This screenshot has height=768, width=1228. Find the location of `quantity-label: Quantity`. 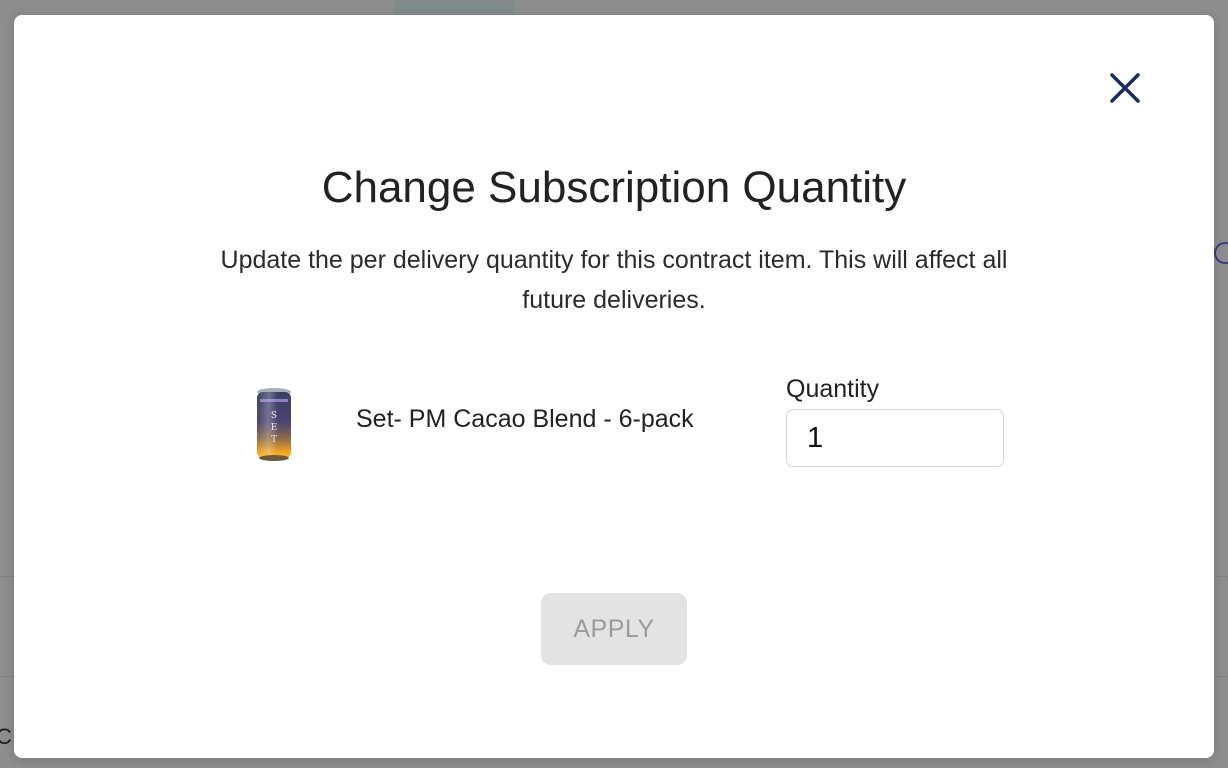

quantity-label: Quantity is located at coordinates (833, 389).